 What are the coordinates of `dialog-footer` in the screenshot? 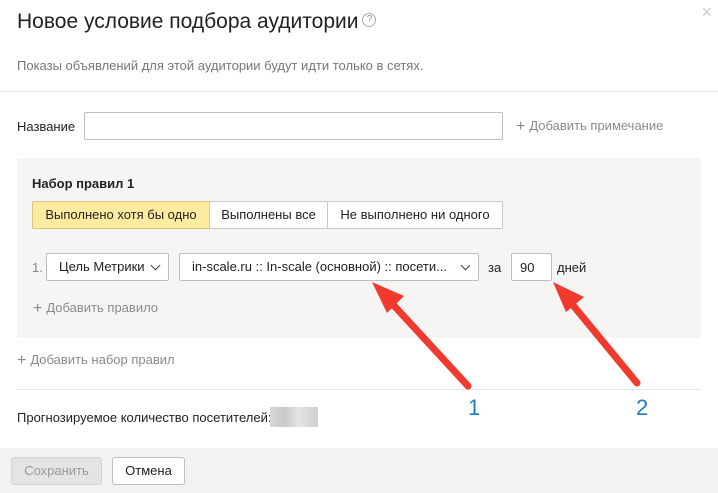 It's located at (359, 470).